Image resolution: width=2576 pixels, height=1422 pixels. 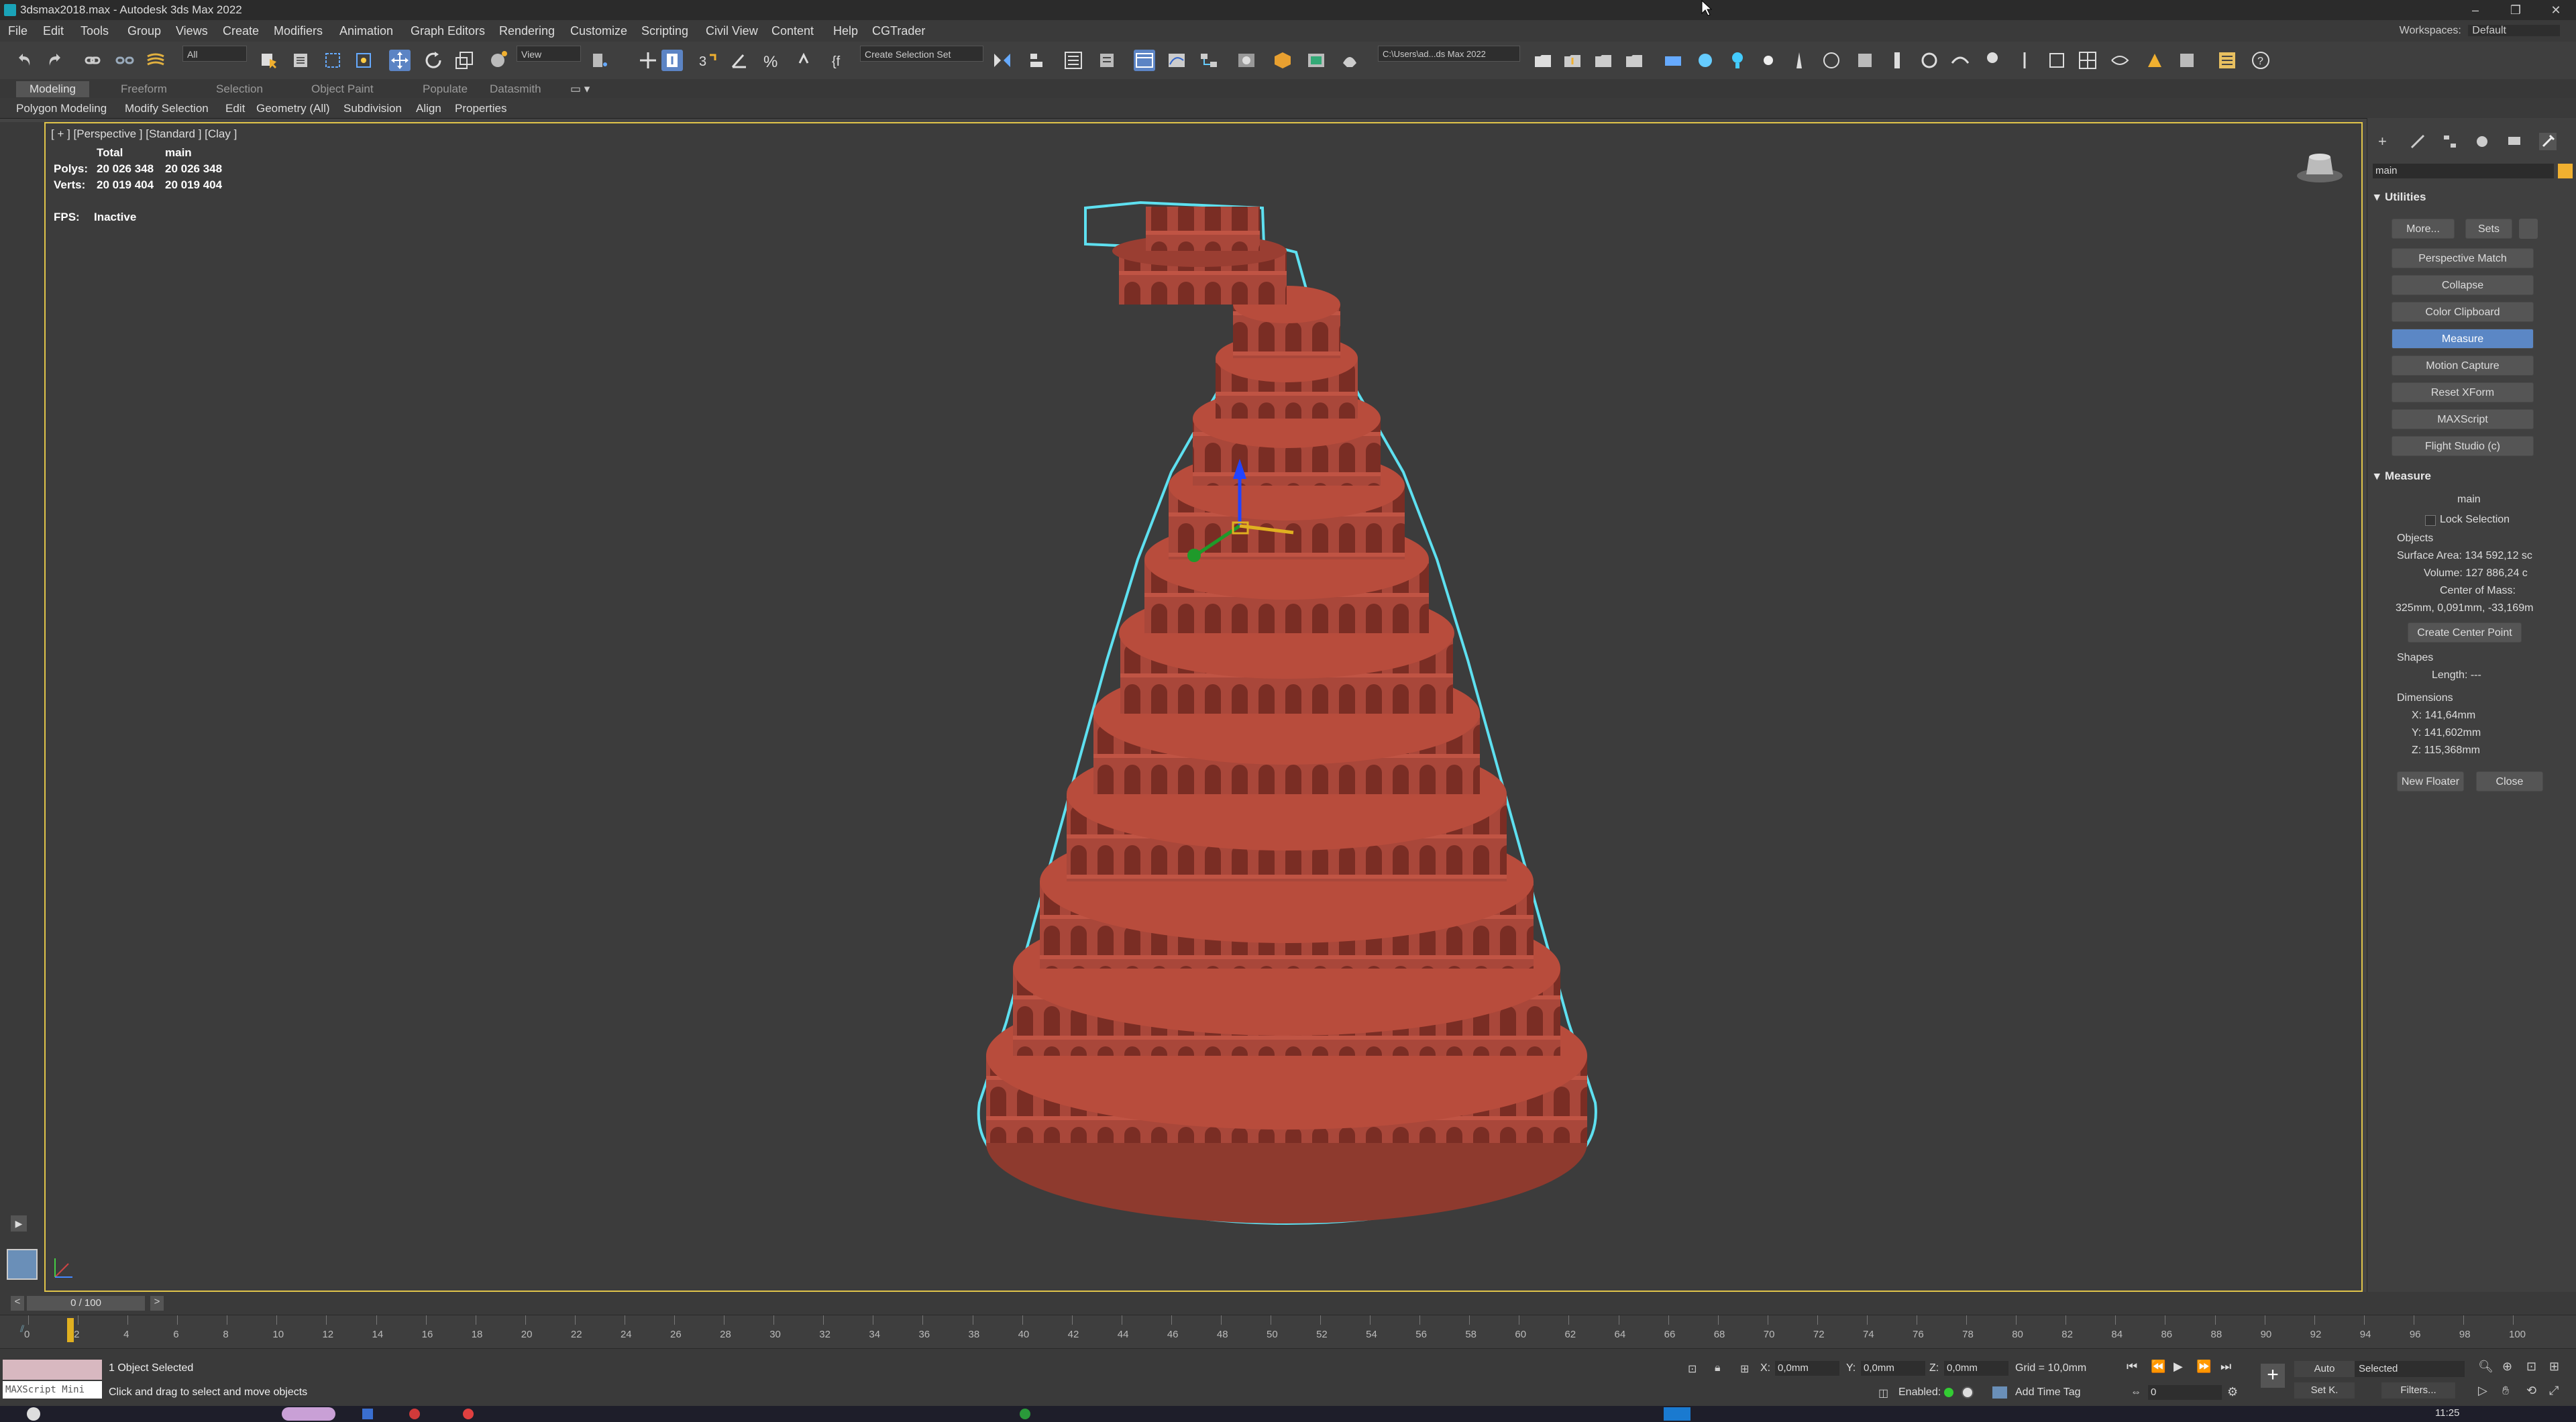 What do you see at coordinates (2087, 61) in the screenshot?
I see `tool-j-icon` at bounding box center [2087, 61].